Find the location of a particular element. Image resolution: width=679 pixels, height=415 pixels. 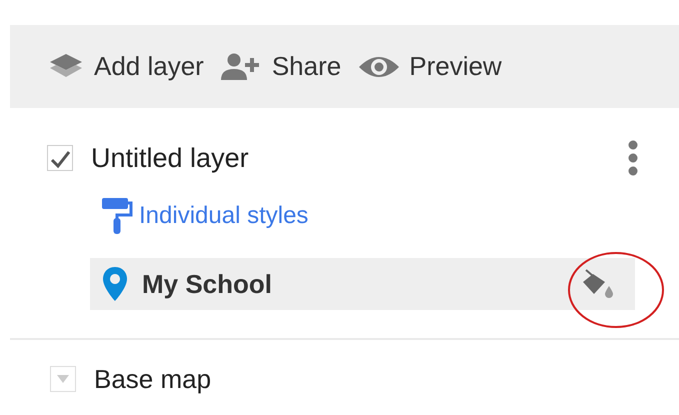

caret-icon is located at coordinates (63, 379).